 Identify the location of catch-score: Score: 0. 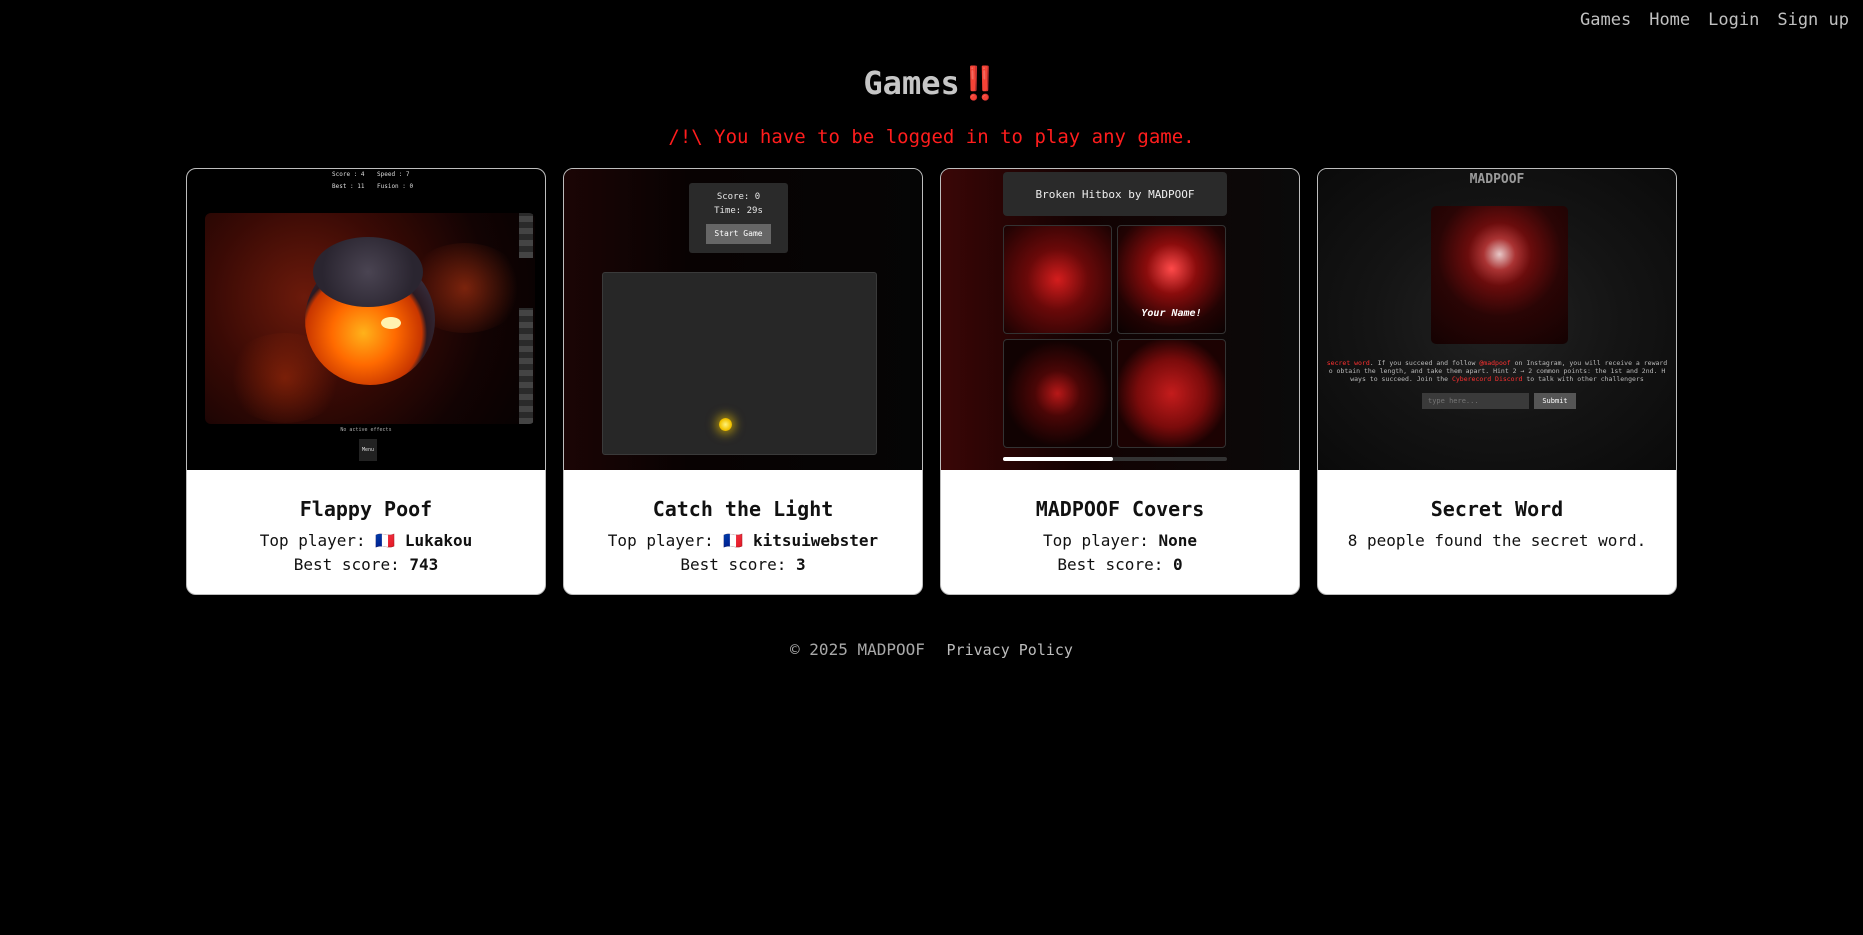
(738, 197).